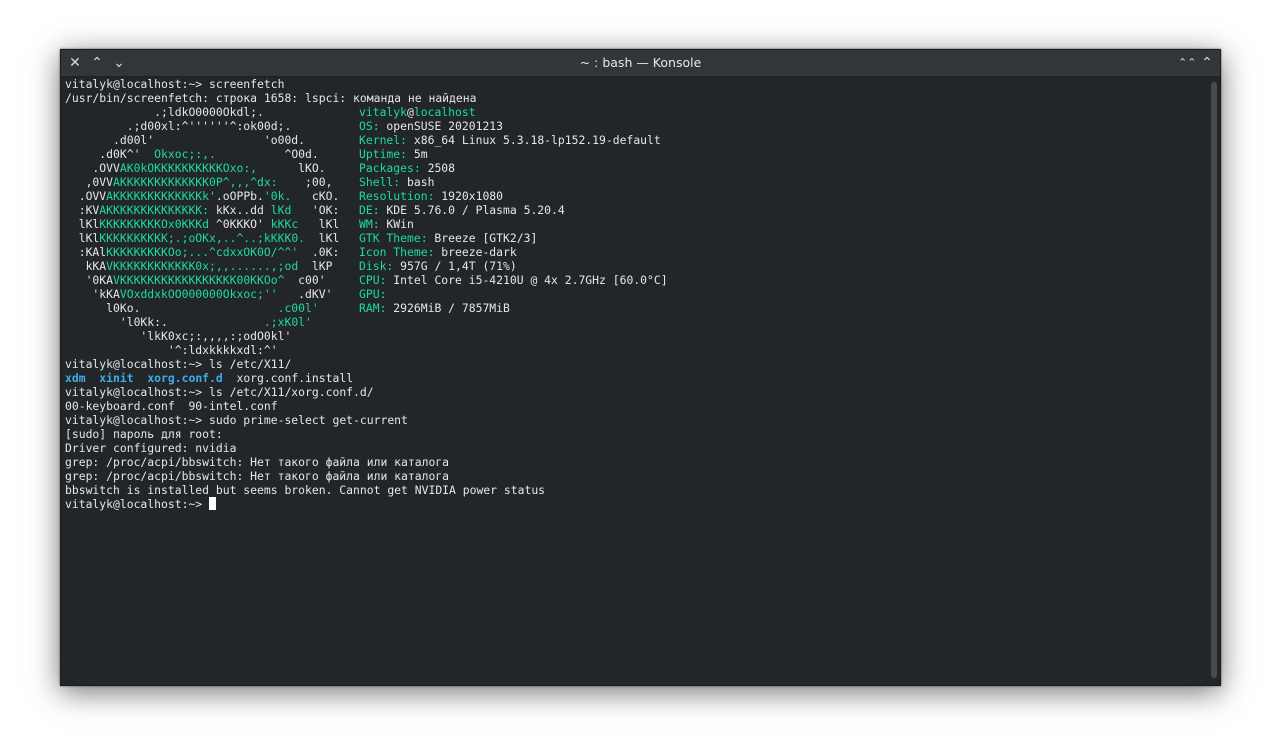  Describe the element at coordinates (295, 378) in the screenshot. I see `file-entry: xorg.conf.install` at that location.